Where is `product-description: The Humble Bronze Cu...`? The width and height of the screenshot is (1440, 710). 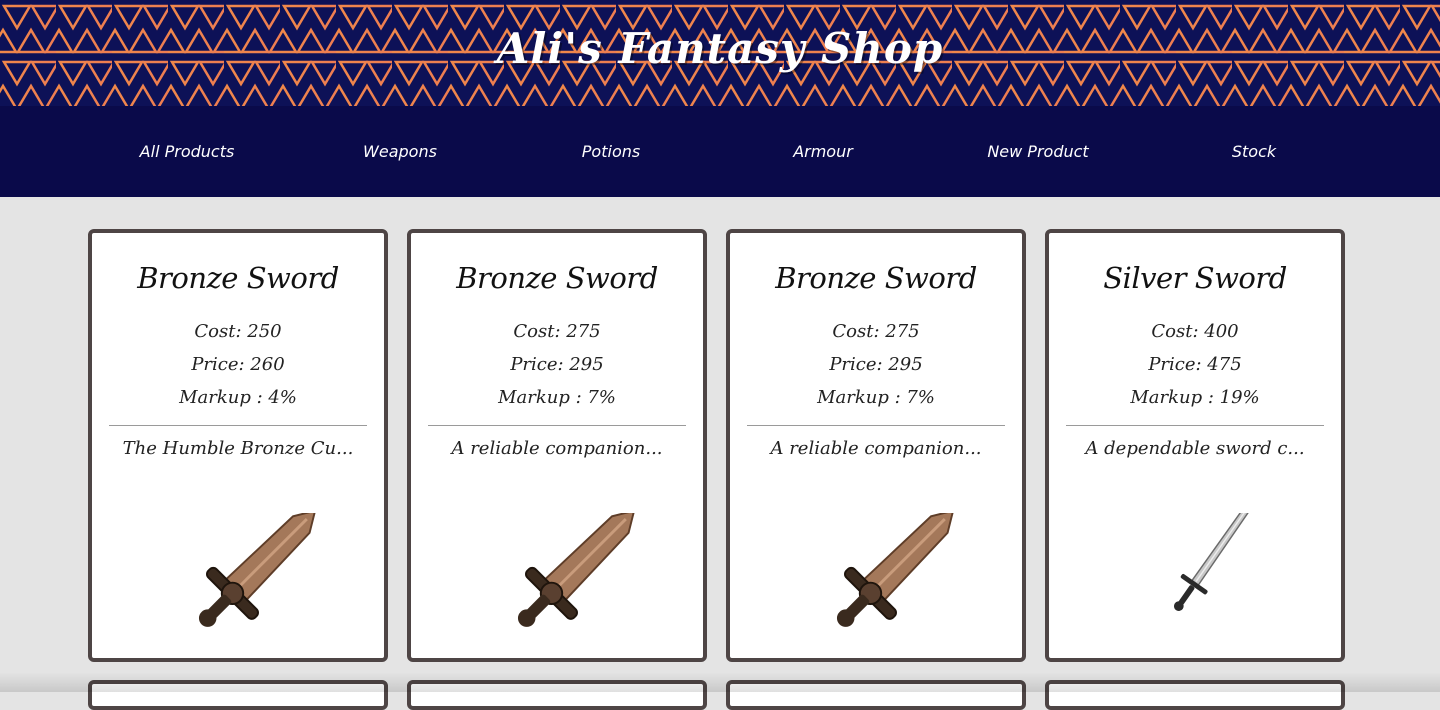 product-description: The Humble Bronze Cu... is located at coordinates (238, 448).